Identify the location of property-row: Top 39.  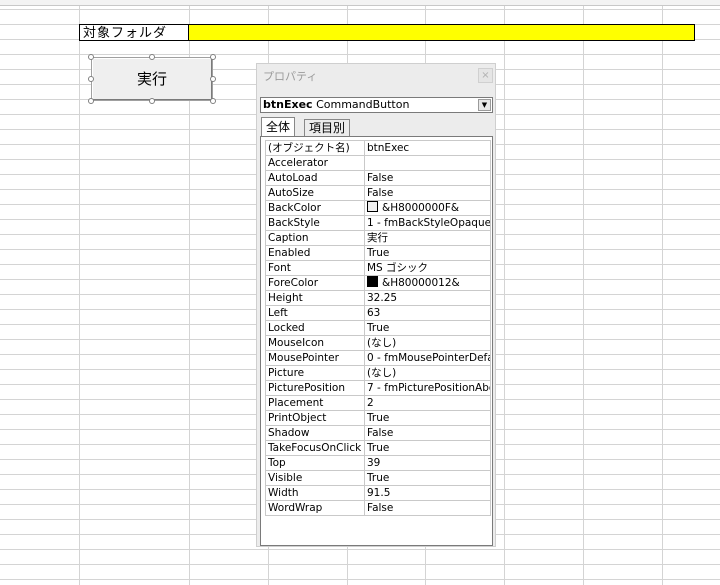
(378, 463).